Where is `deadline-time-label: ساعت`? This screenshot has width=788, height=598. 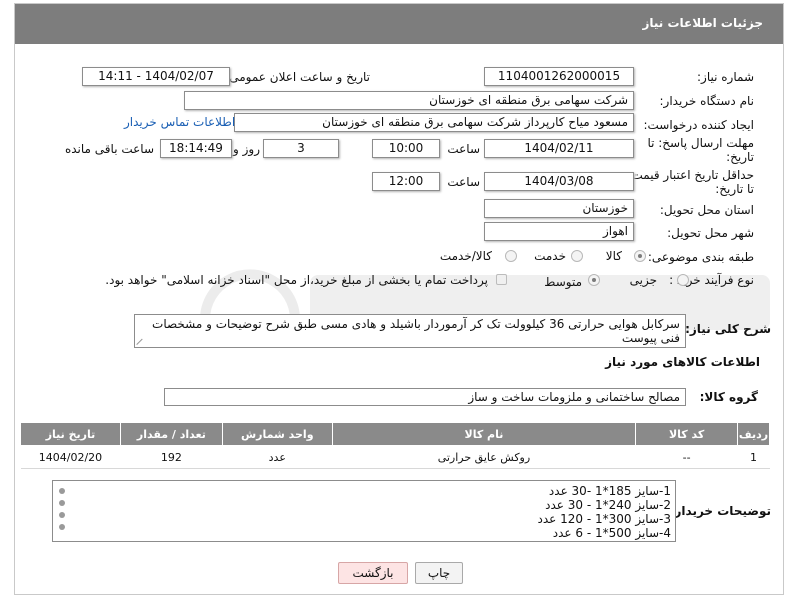 deadline-time-label: ساعت is located at coordinates (463, 149).